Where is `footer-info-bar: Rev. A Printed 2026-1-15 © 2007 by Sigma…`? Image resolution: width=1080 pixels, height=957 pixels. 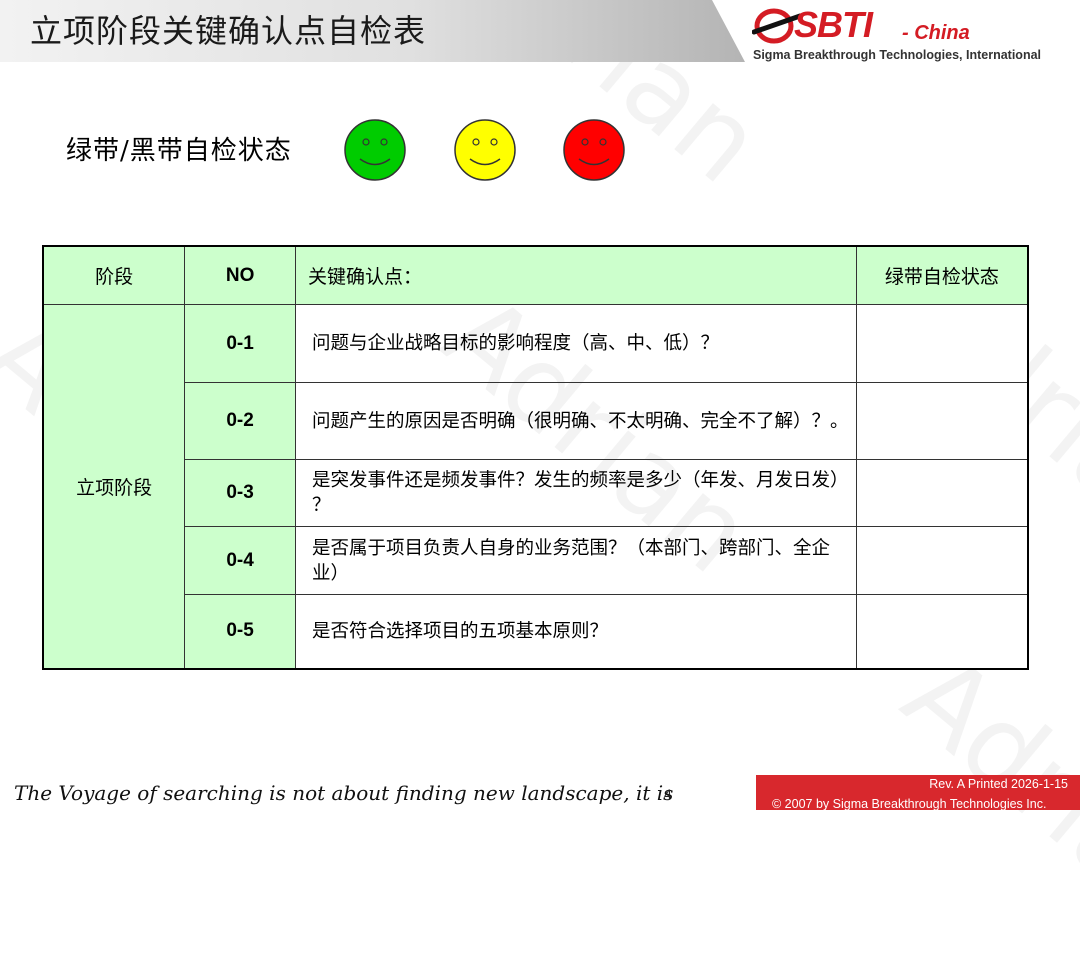 footer-info-bar: Rev. A Printed 2026-1-15 © 2007 by Sigma… is located at coordinates (918, 793).